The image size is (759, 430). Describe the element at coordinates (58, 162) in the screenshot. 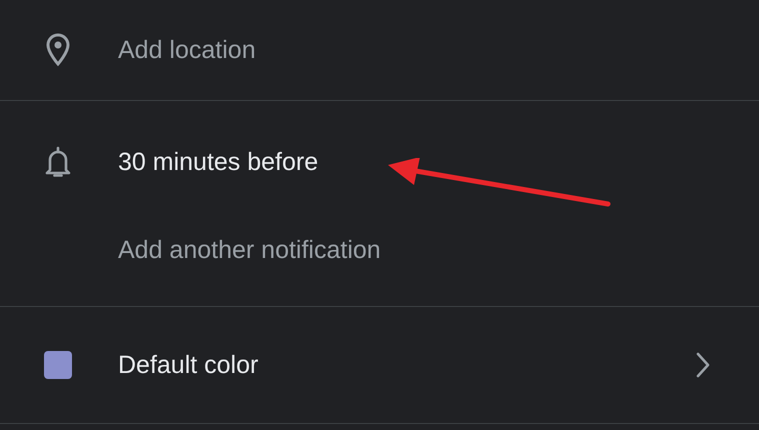

I see `bell-icon` at that location.